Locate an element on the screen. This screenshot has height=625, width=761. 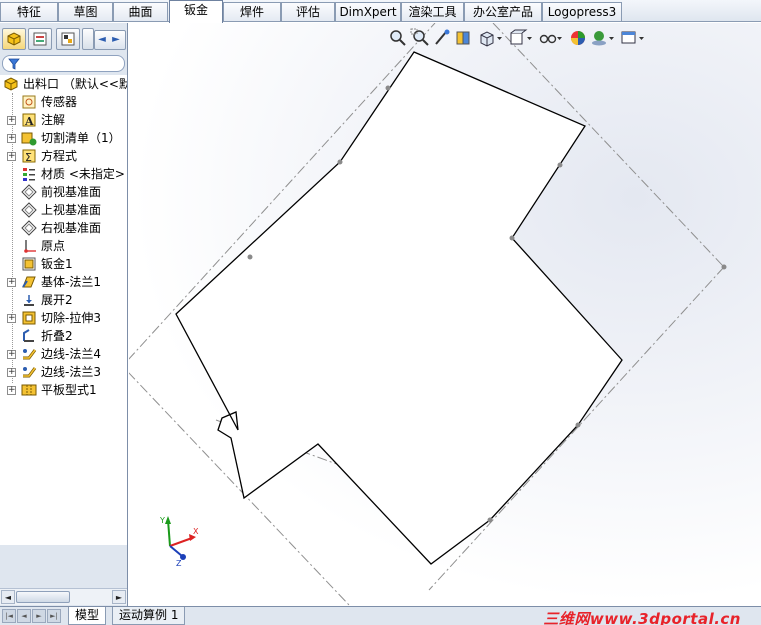
tab-motion-study: 运动算例 1 is located at coordinates (149, 616).